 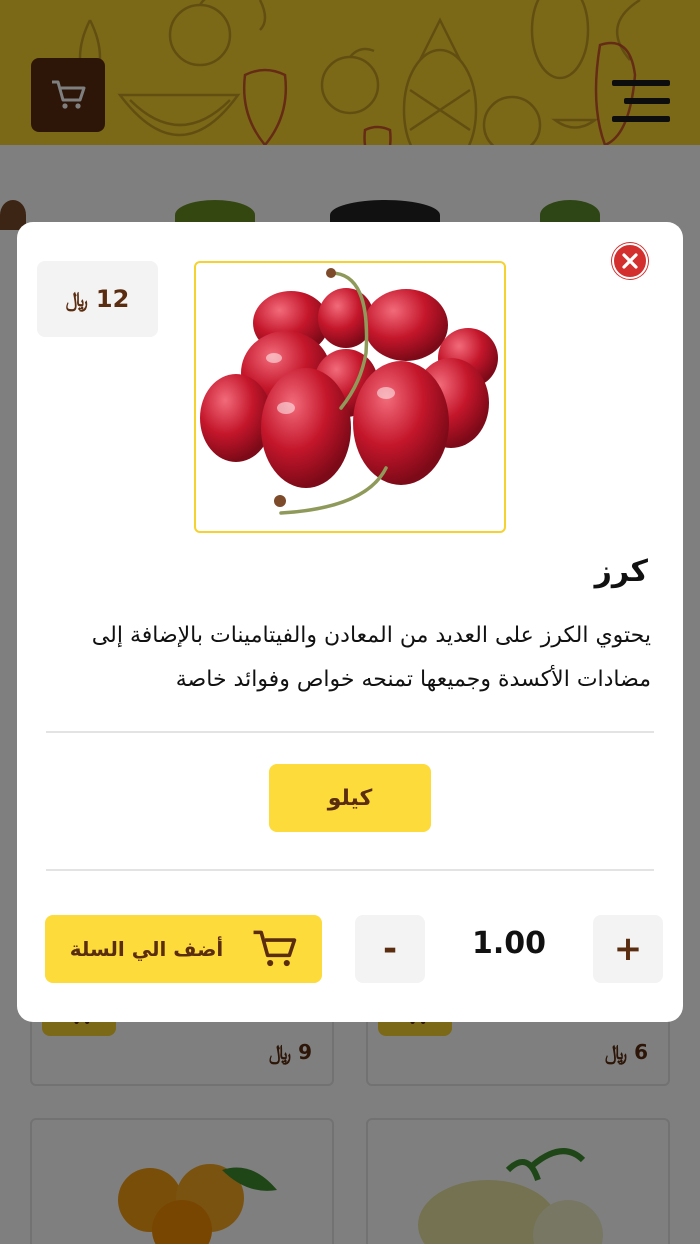 I want to click on close-button, so click(x=630, y=261).